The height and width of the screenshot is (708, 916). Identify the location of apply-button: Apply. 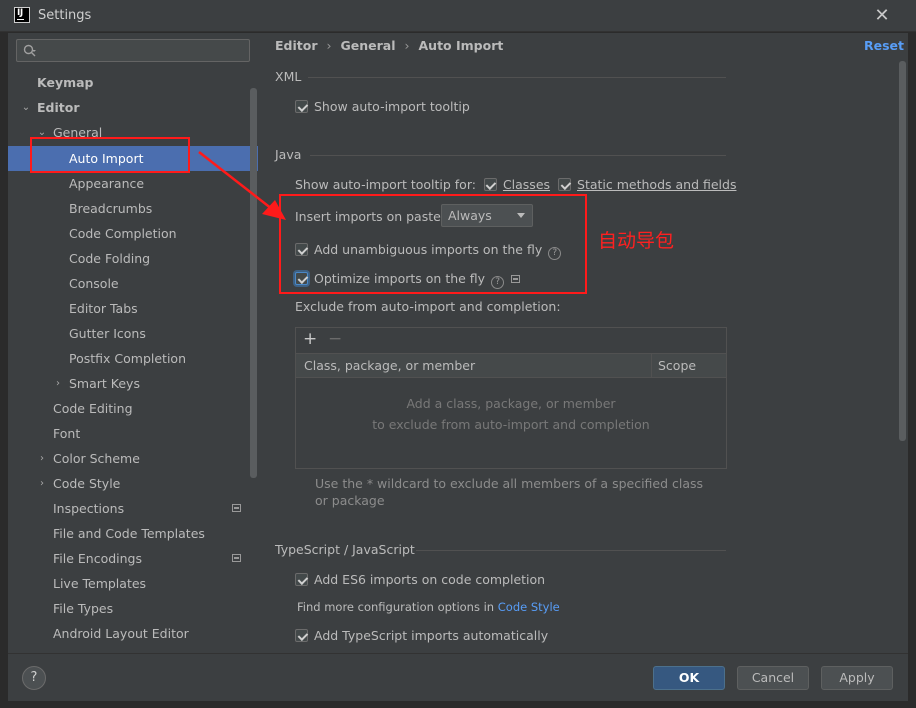
(857, 678).